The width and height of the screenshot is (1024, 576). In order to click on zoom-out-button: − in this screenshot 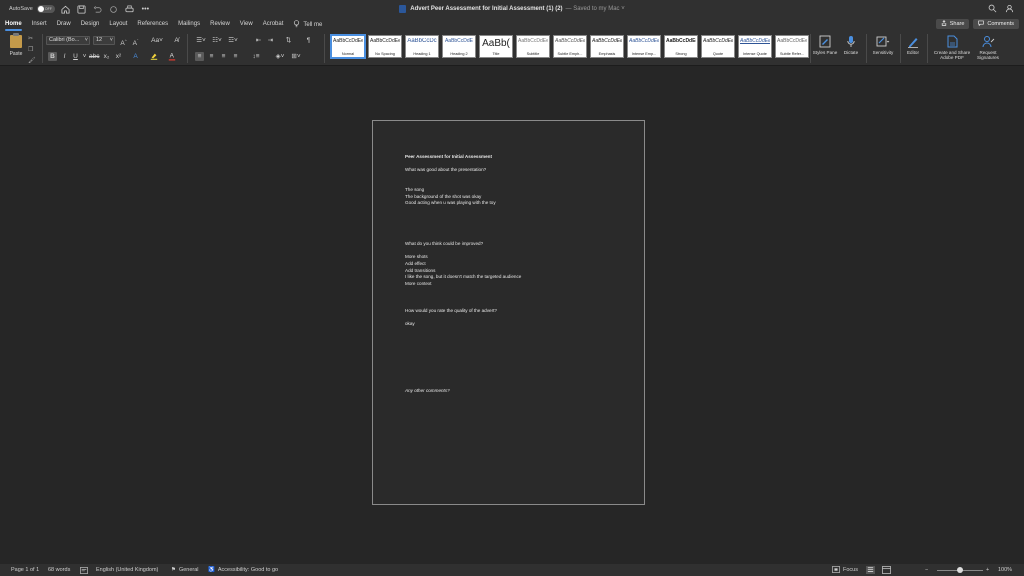, I will do `click(926, 570)`.